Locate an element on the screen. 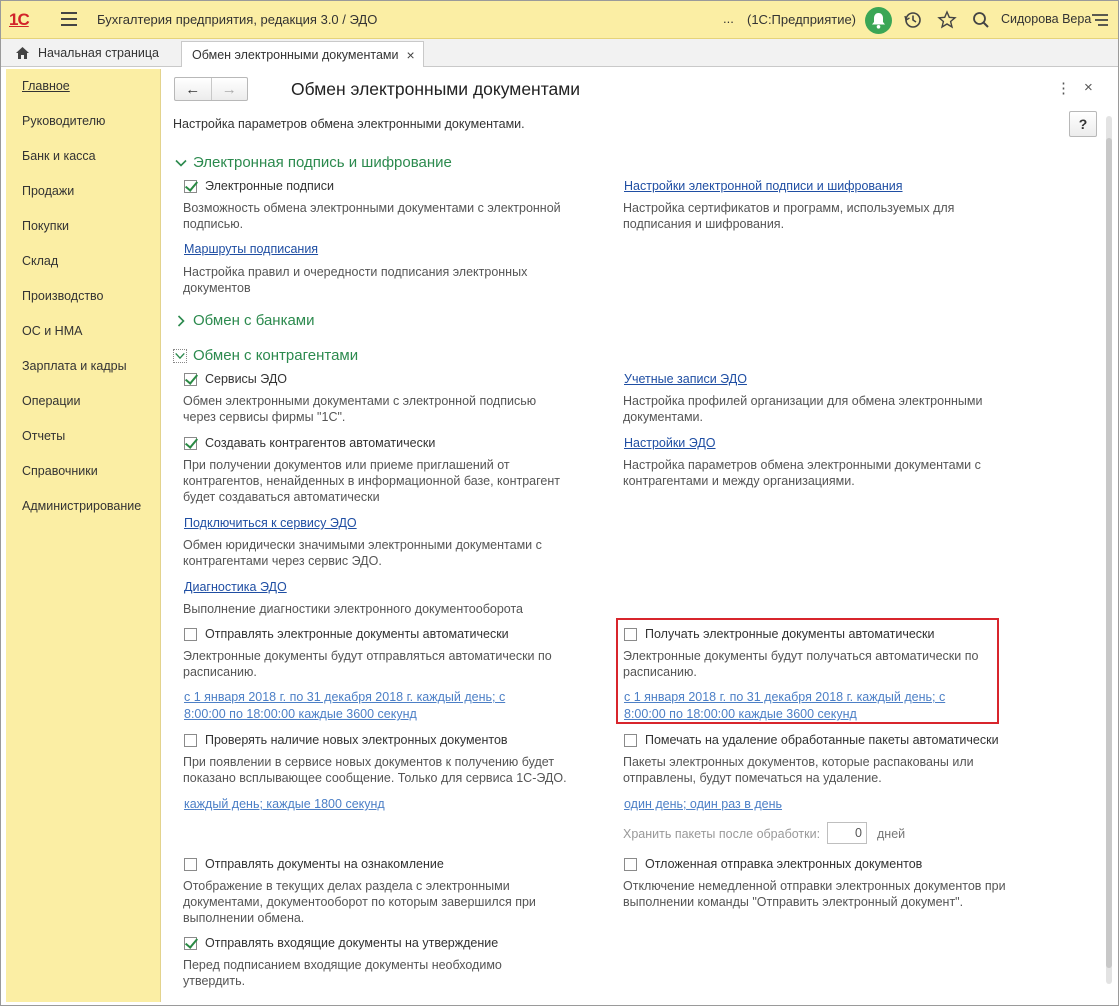  sidebar-item-bank: Банк и касса is located at coordinates (59, 156).